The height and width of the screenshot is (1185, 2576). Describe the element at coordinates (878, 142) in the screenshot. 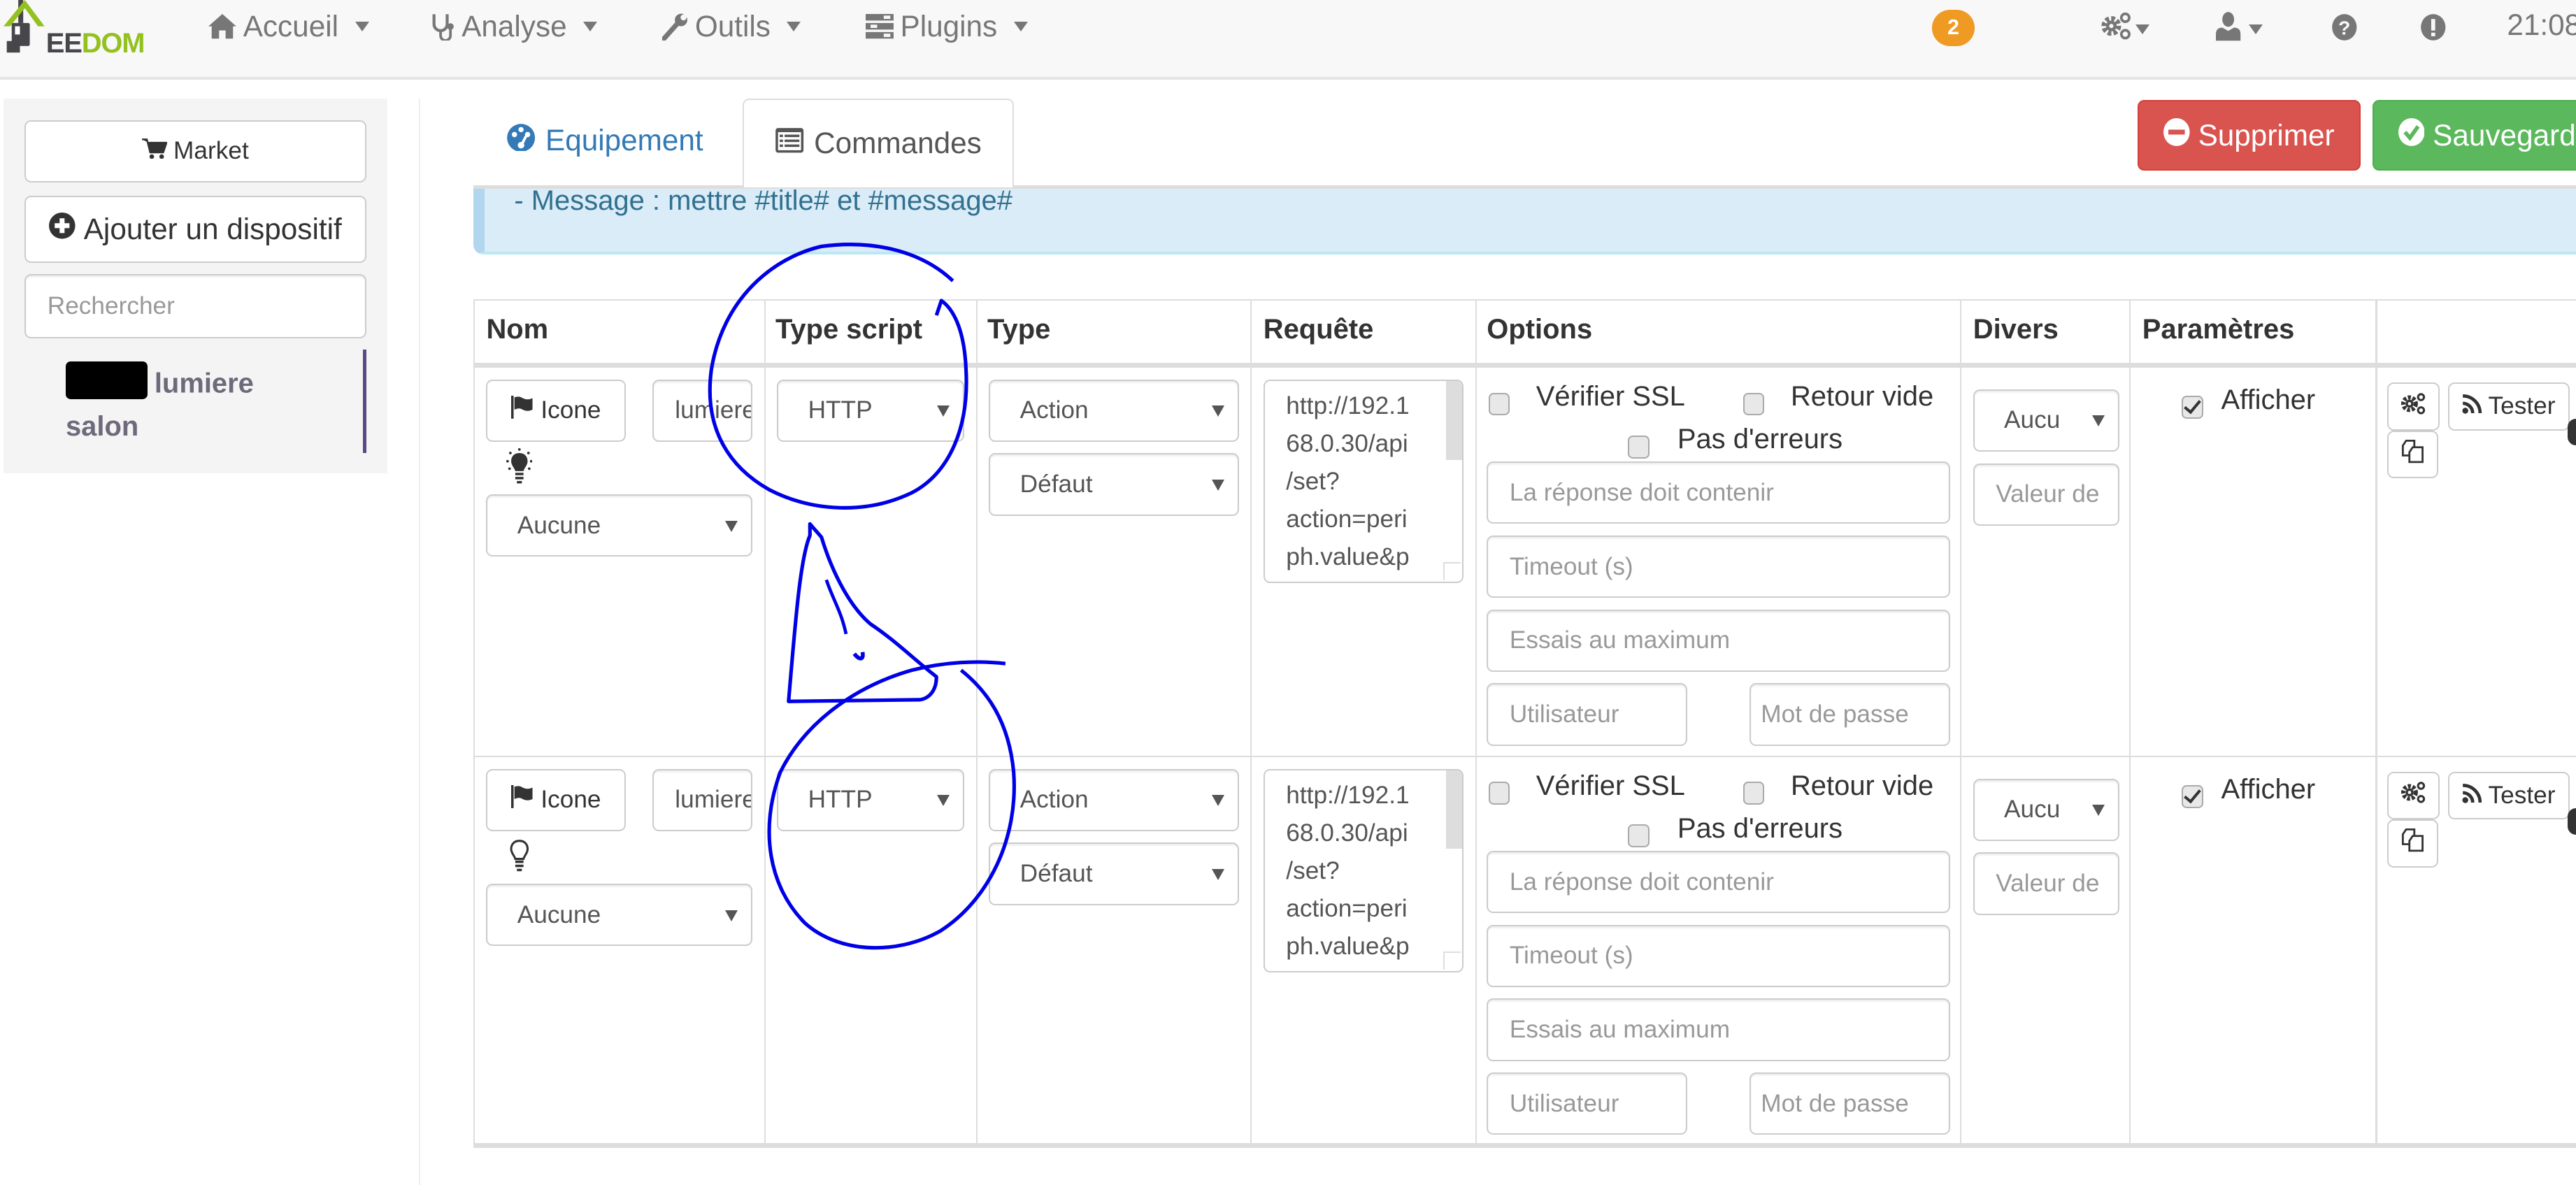

I see `tab-commandes: Commandes` at that location.